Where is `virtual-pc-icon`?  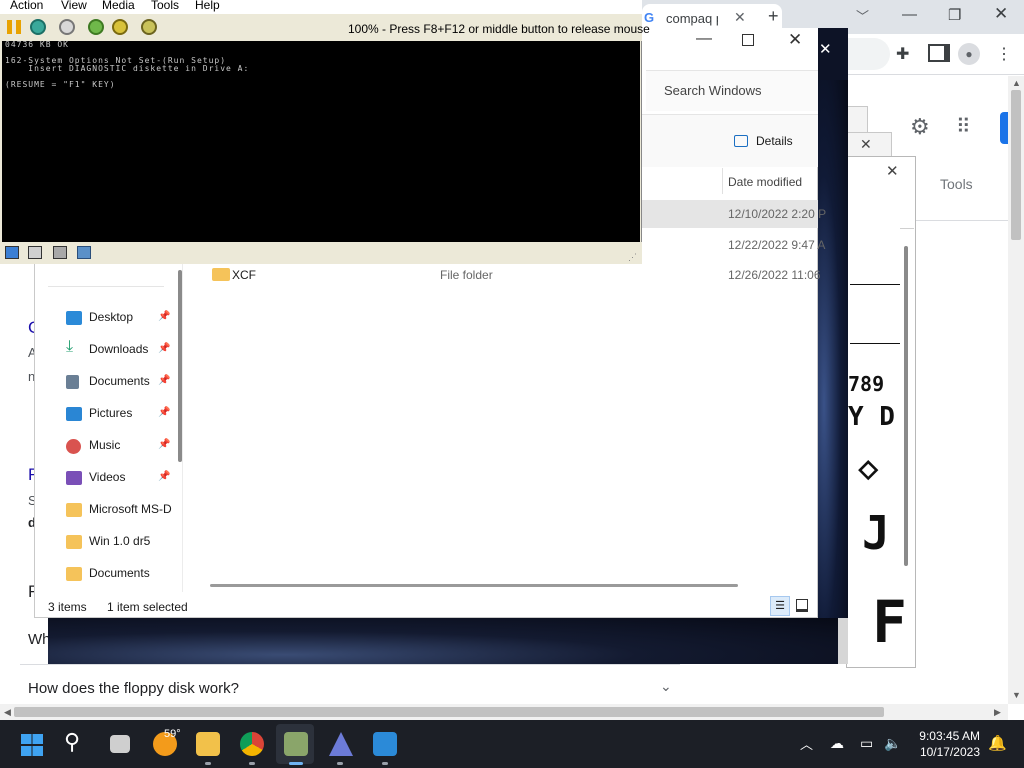
virtual-pc-icon is located at coordinates (296, 744).